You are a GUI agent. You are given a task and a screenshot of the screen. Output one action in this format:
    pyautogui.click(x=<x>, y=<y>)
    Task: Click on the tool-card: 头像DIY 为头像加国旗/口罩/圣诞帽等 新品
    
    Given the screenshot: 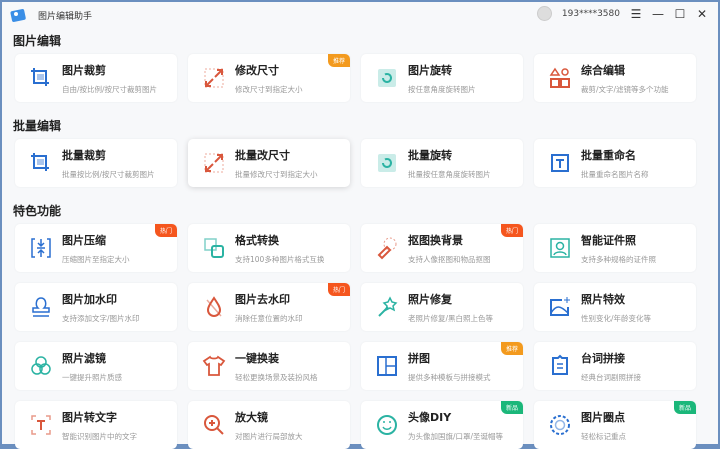 What is the action you would take?
    pyautogui.click(x=442, y=425)
    